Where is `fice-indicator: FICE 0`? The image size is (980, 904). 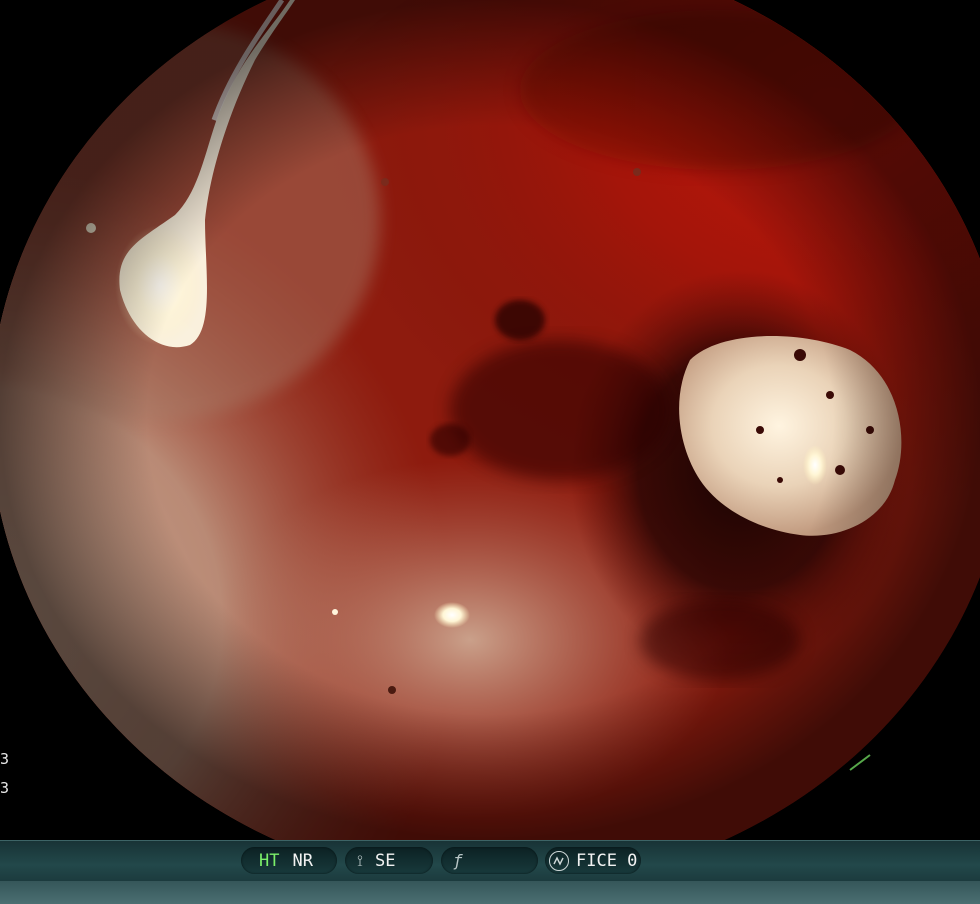
fice-indicator: FICE 0 is located at coordinates (593, 860).